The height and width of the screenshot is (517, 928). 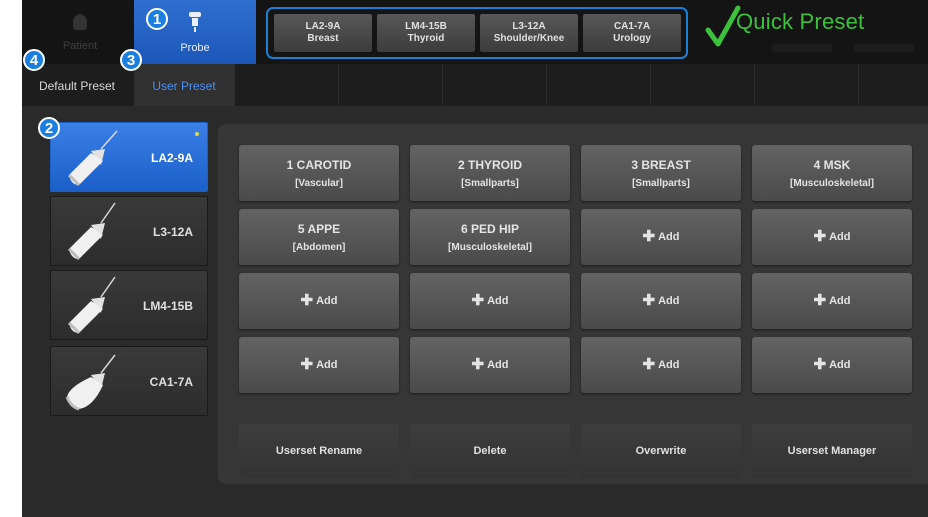 I want to click on callout-badge: 4, so click(x=34, y=60).